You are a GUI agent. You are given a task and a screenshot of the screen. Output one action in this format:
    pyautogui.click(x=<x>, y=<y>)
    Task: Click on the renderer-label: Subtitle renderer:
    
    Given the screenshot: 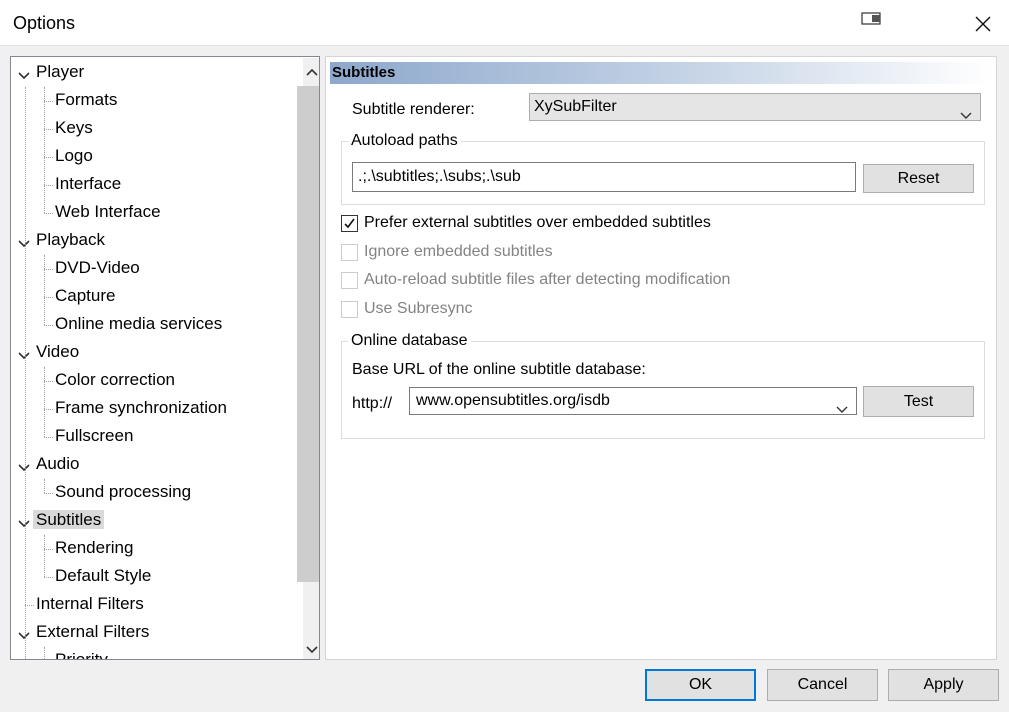 What is the action you would take?
    pyautogui.click(x=413, y=109)
    